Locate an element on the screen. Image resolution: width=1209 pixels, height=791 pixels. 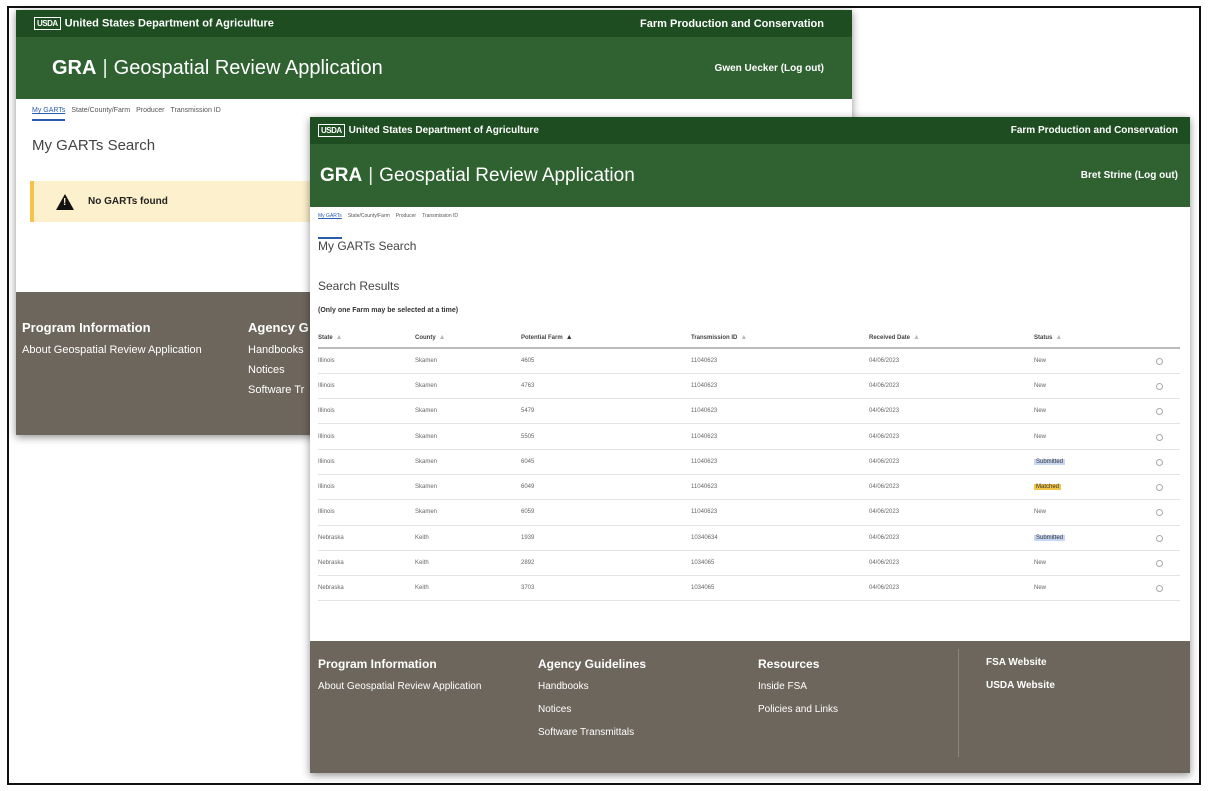
cell-potential-farm: 1939 is located at coordinates (528, 537).